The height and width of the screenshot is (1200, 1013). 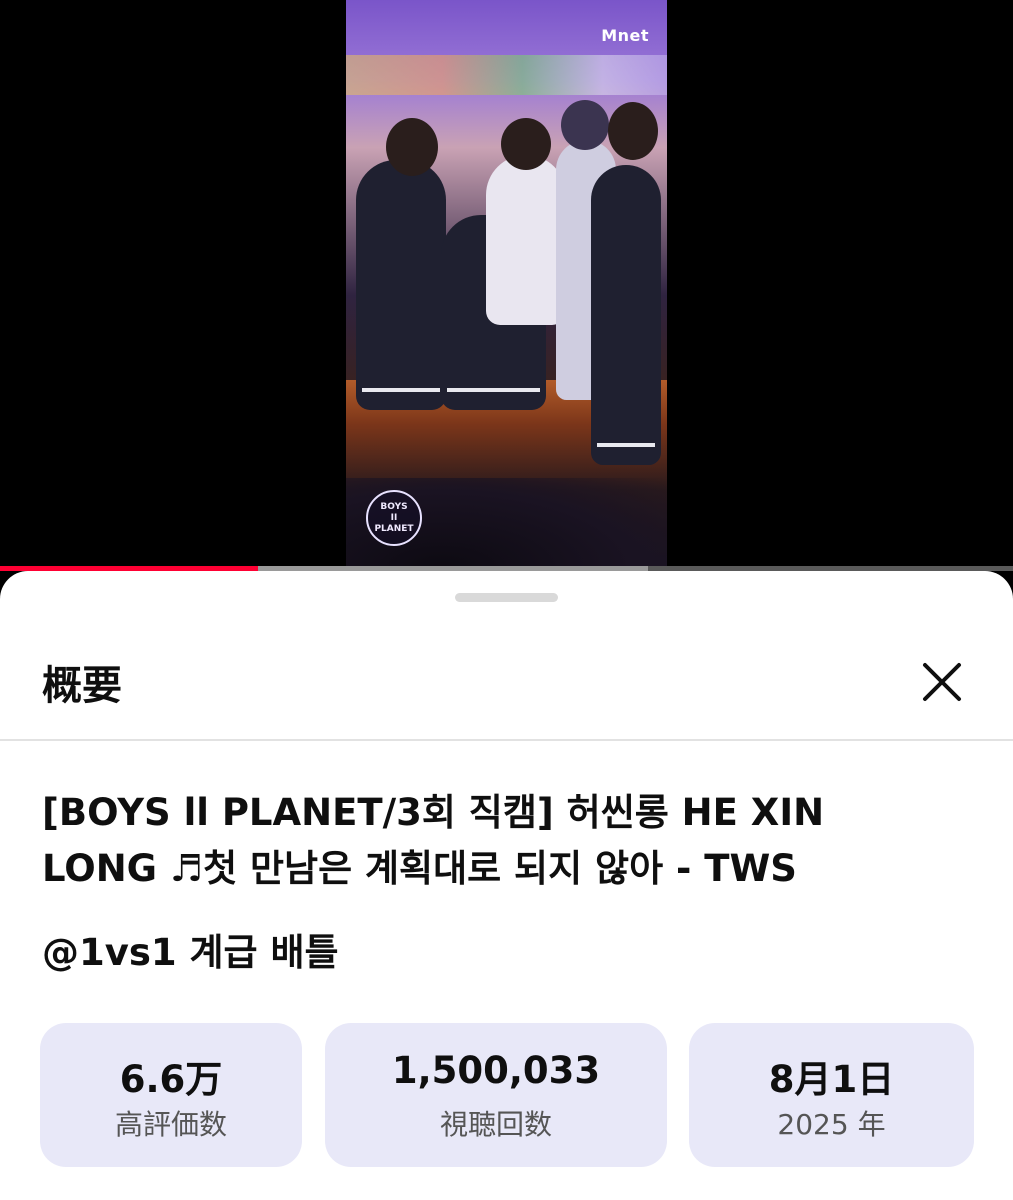 What do you see at coordinates (171, 1079) in the screenshot?
I see `likes-count: 6.6万` at bounding box center [171, 1079].